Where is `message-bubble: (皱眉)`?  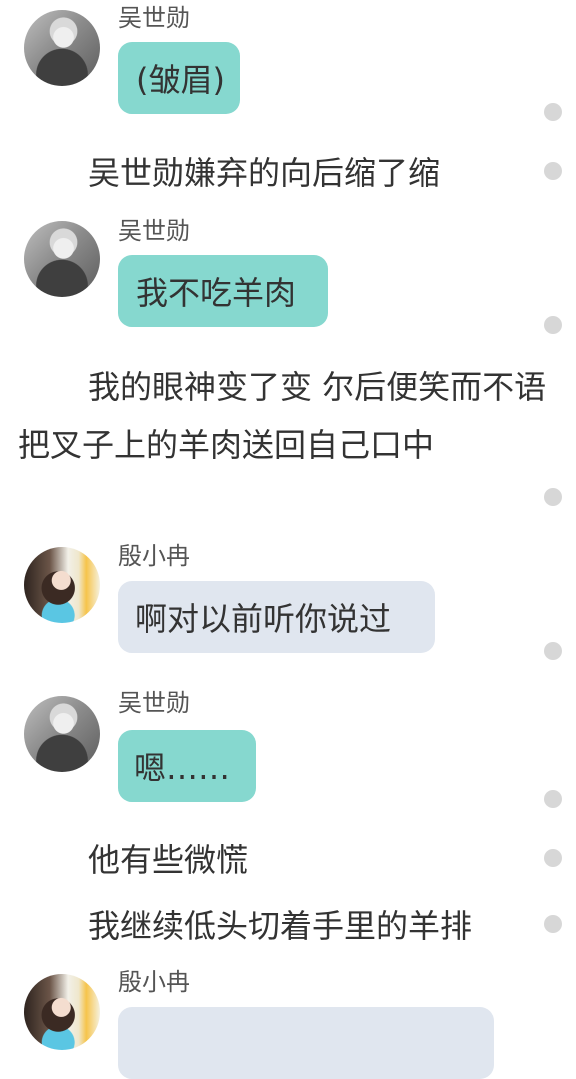
message-bubble: (皱眉) is located at coordinates (179, 78).